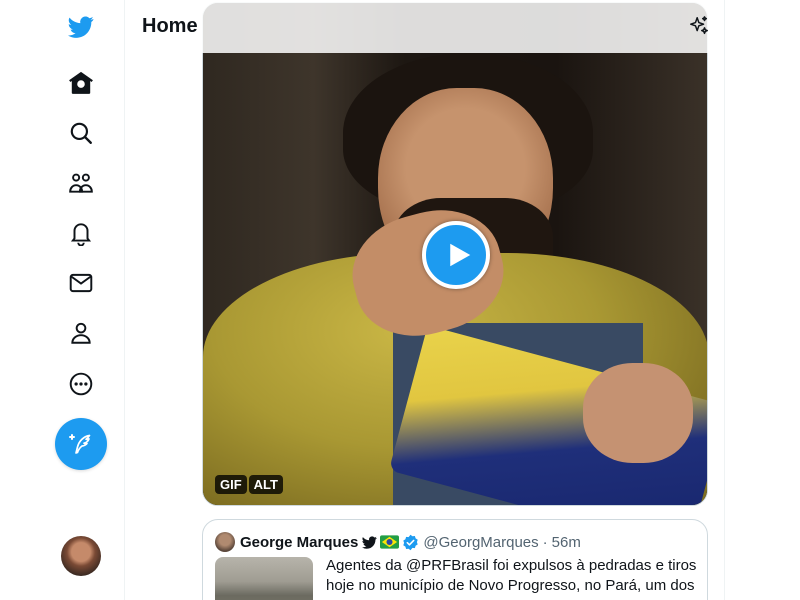  What do you see at coordinates (370, 542) in the screenshot?
I see `twitter-bird-icon` at bounding box center [370, 542].